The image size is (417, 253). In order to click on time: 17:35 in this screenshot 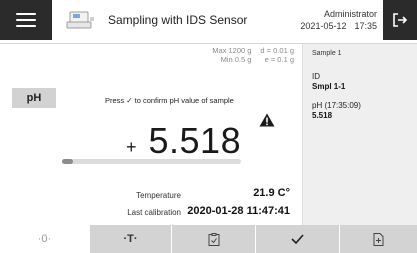, I will do `click(365, 26)`.